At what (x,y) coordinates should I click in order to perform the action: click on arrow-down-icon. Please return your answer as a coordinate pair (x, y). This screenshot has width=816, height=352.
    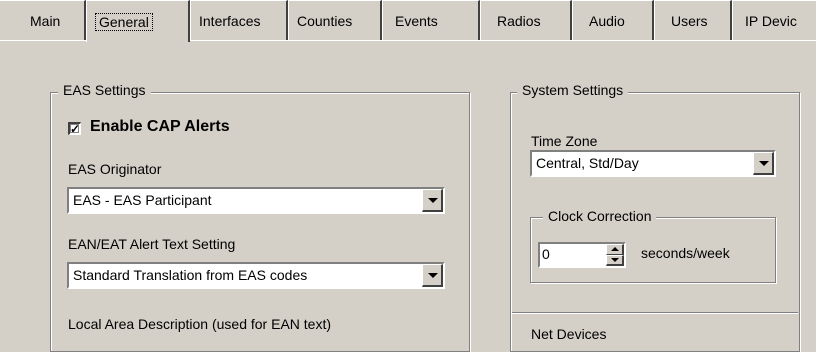
    Looking at the image, I should click on (615, 260).